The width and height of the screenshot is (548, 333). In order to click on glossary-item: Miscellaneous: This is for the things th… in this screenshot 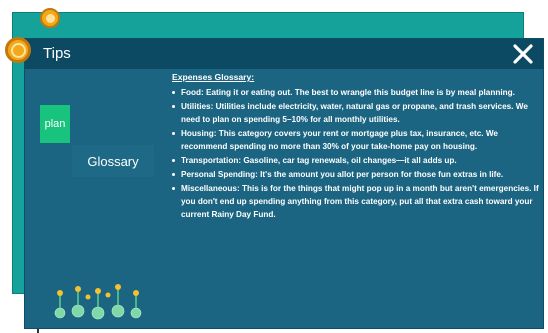, I will do `click(357, 201)`.